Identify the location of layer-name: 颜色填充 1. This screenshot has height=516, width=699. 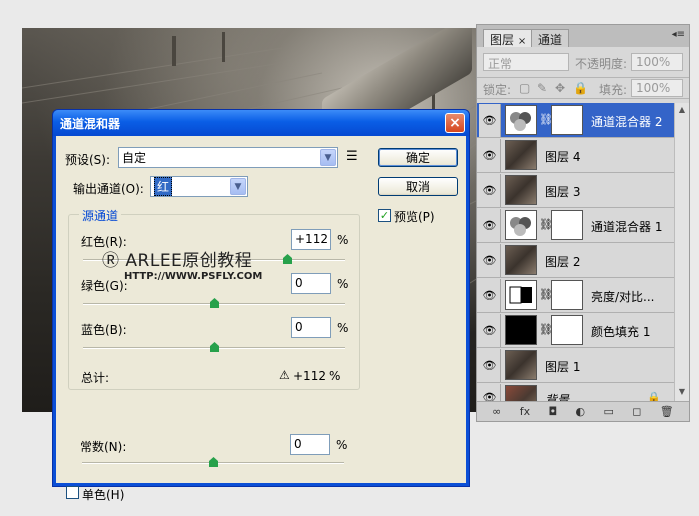
(621, 332).